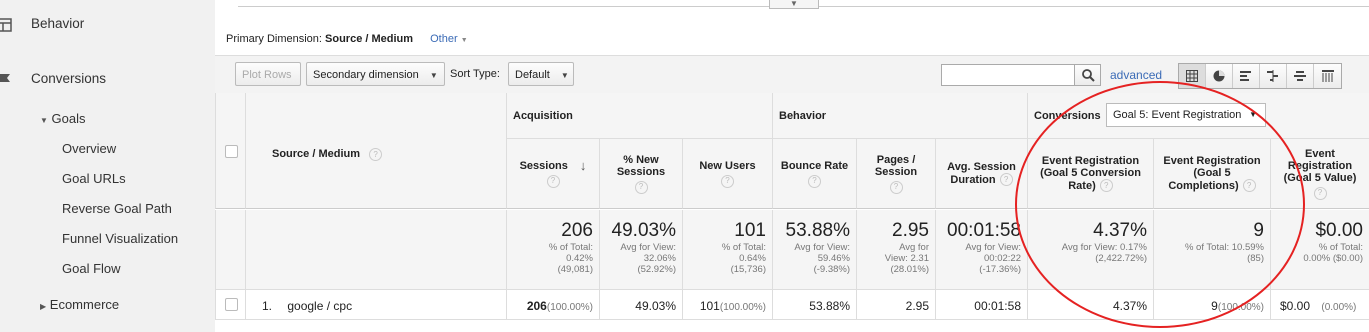 This screenshot has width=1369, height=332. Describe the element at coordinates (981, 174) in the screenshot. I see `avg-session-duration-header: Avg. Session Duration ?` at that location.